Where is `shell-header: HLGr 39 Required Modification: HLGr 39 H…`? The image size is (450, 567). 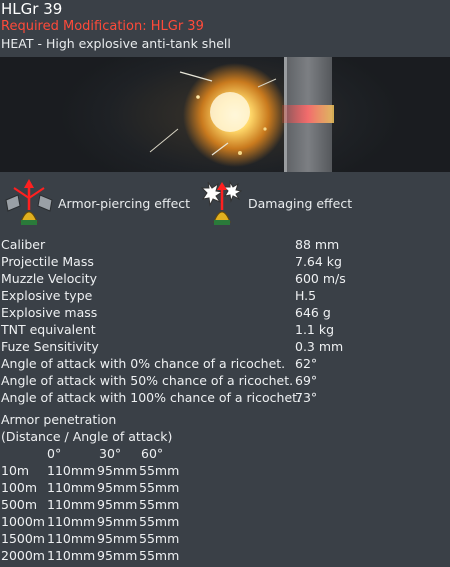
shell-header: HLGr 39 Required Modification: HLGr 39 H… is located at coordinates (116, 26).